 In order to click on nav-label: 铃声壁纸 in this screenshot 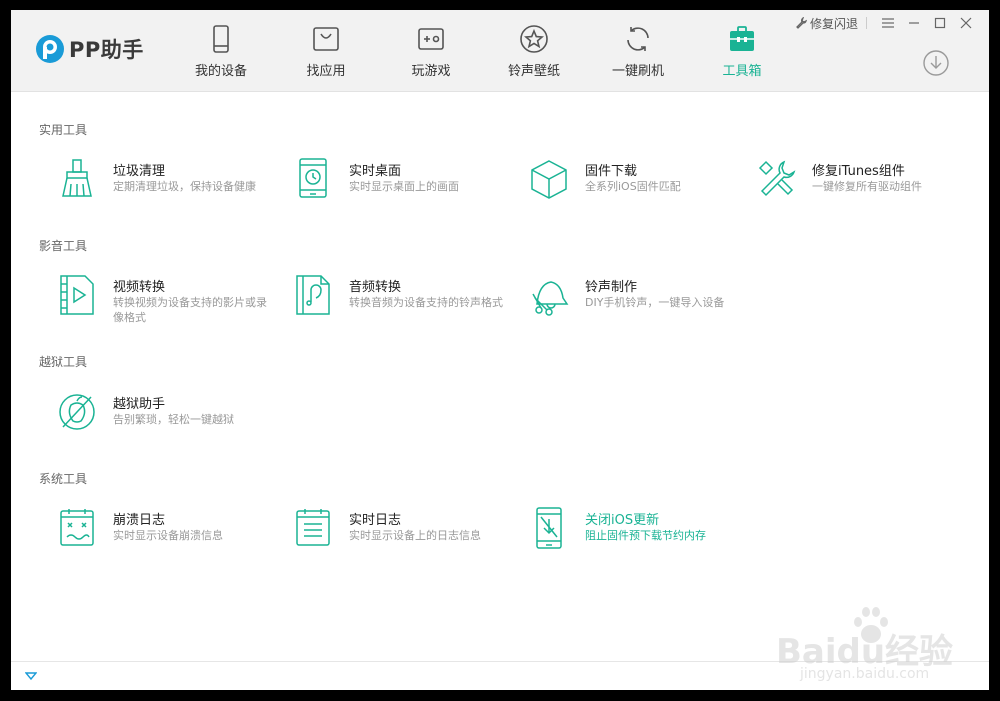, I will do `click(533, 71)`.